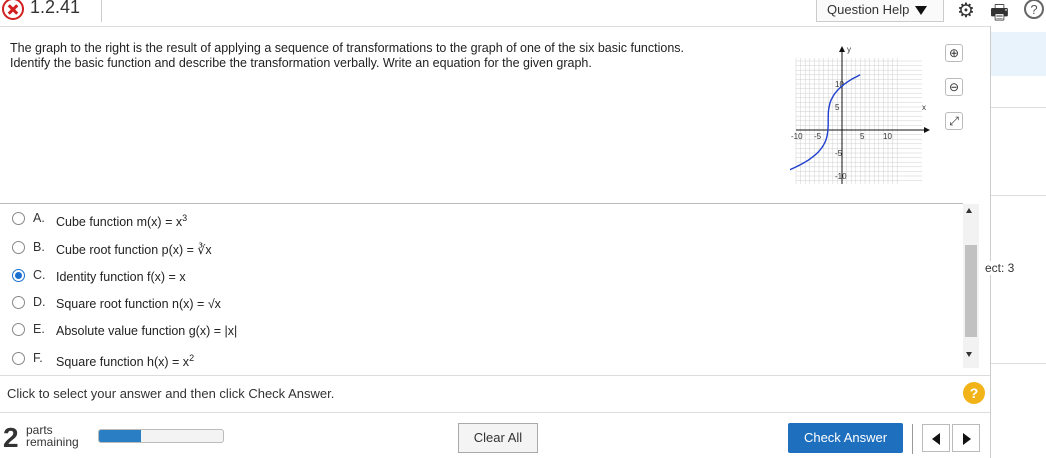 Image resolution: width=1046 pixels, height=458 pixels. Describe the element at coordinates (966, 438) in the screenshot. I see `next-question-button` at that location.